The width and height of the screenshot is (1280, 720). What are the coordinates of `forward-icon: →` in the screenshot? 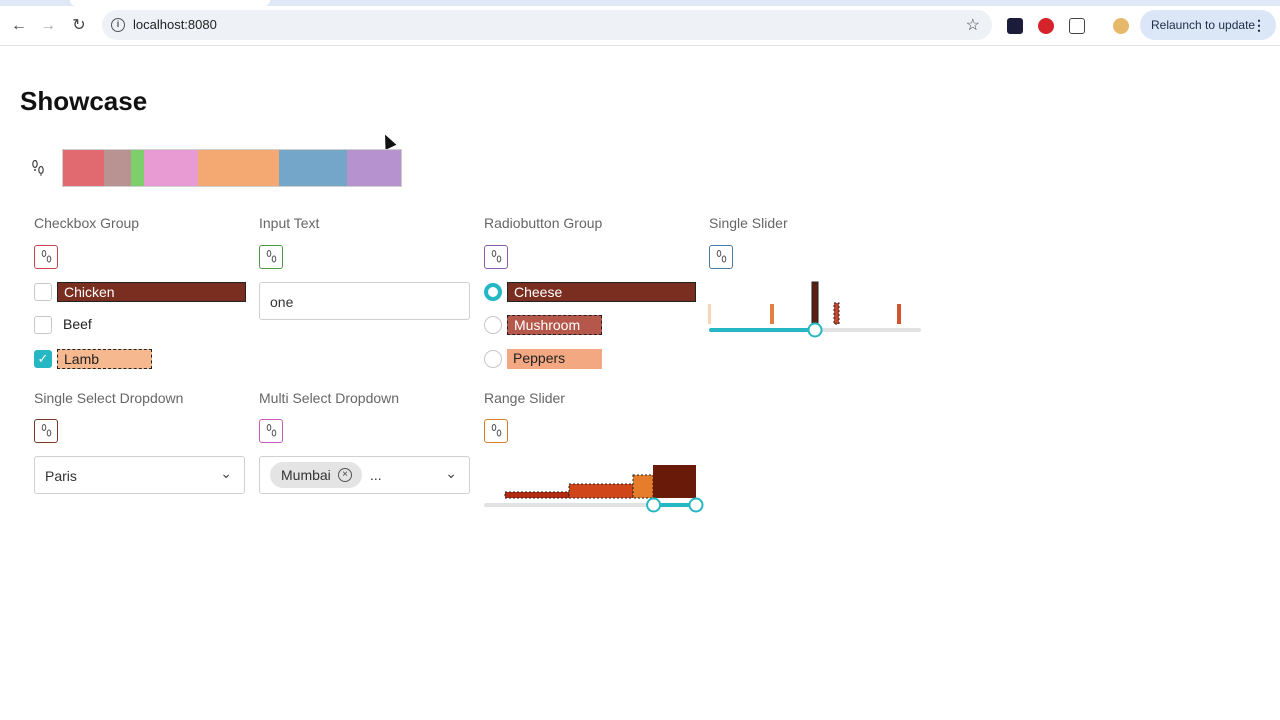 It's located at (48, 26).